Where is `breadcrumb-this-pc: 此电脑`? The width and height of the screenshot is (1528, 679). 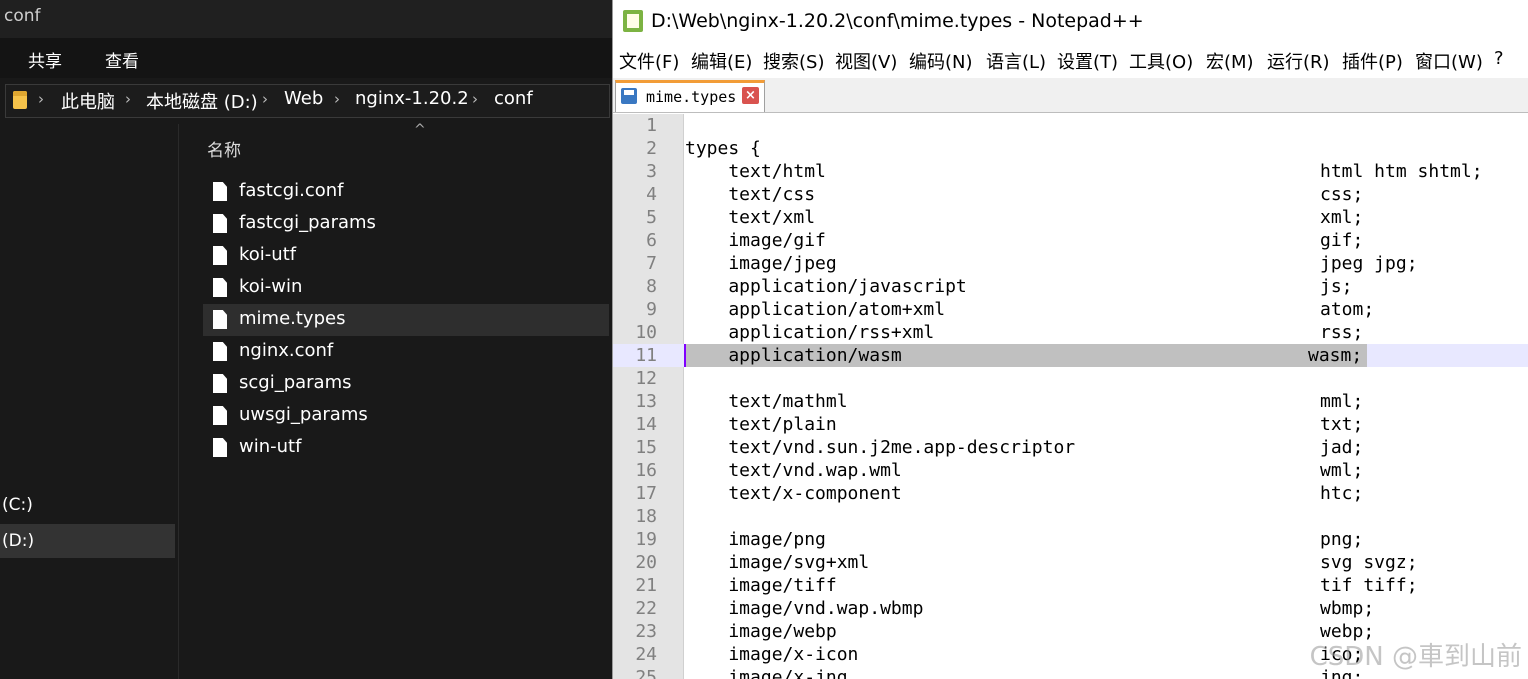
breadcrumb-this-pc: 此电脑 is located at coordinates (88, 101).